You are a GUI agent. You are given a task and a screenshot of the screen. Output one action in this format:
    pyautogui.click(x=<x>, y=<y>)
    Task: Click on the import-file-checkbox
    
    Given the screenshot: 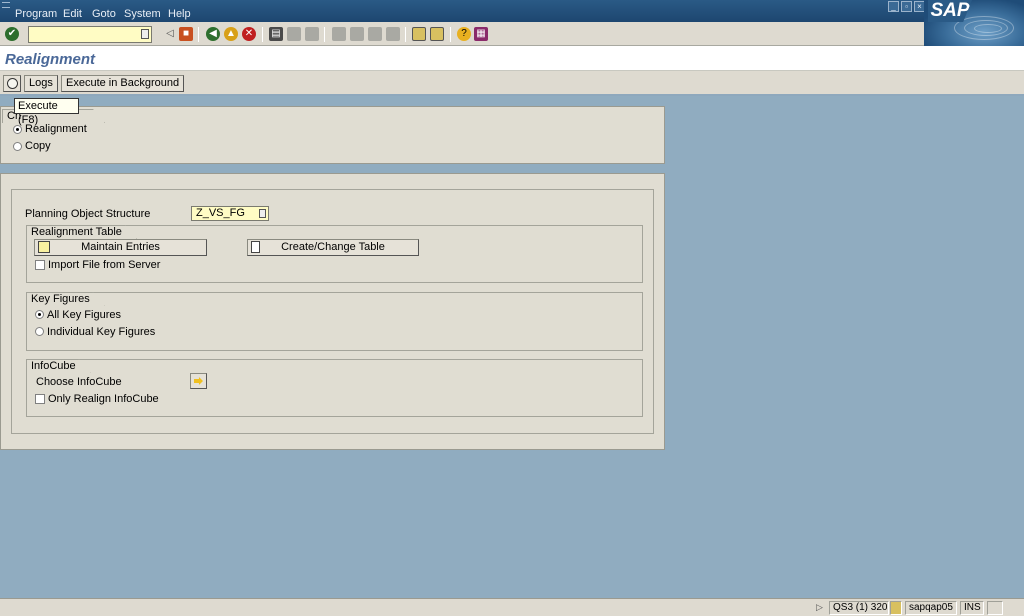 What is the action you would take?
    pyautogui.click(x=40, y=265)
    